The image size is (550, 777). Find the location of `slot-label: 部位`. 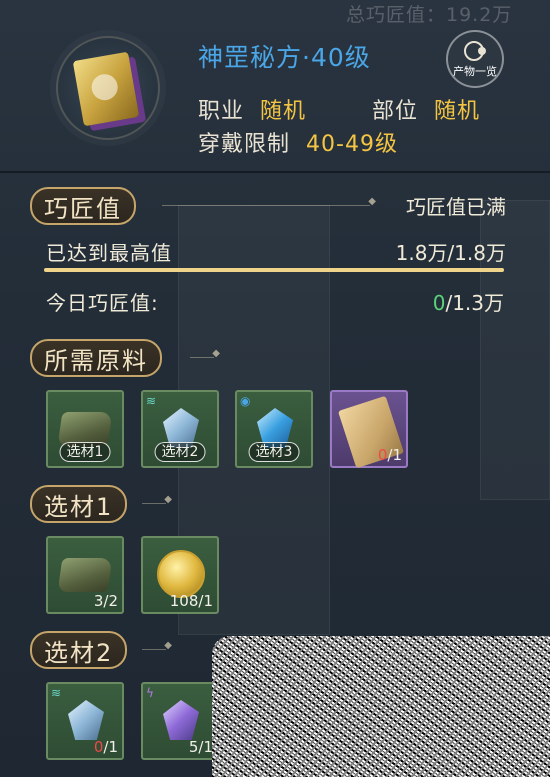

slot-label: 部位 is located at coordinates (395, 111).